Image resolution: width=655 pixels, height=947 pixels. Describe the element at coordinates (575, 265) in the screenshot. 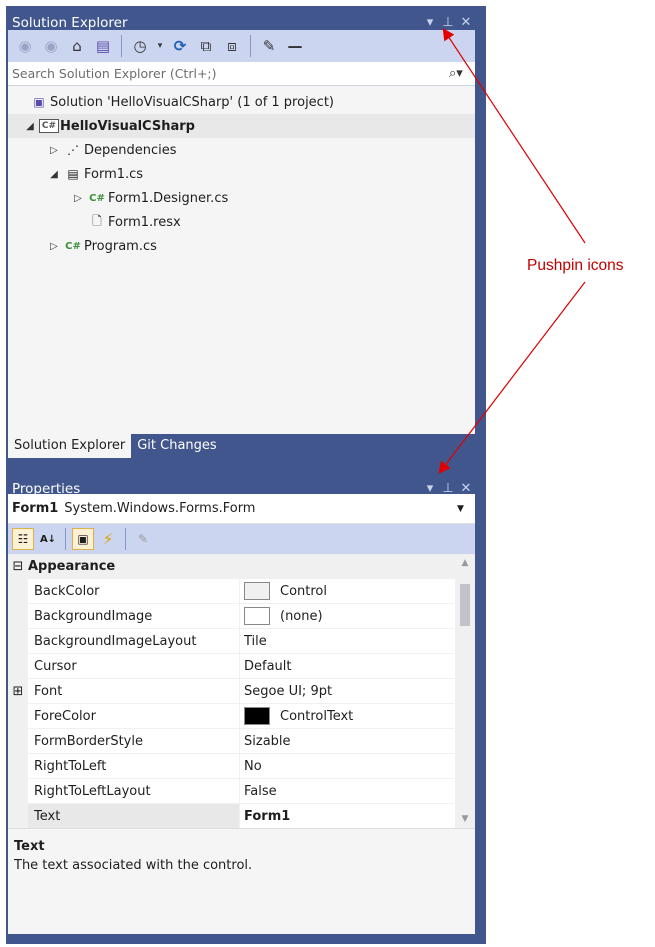

I see `annotation-label: Pushpin icons` at that location.